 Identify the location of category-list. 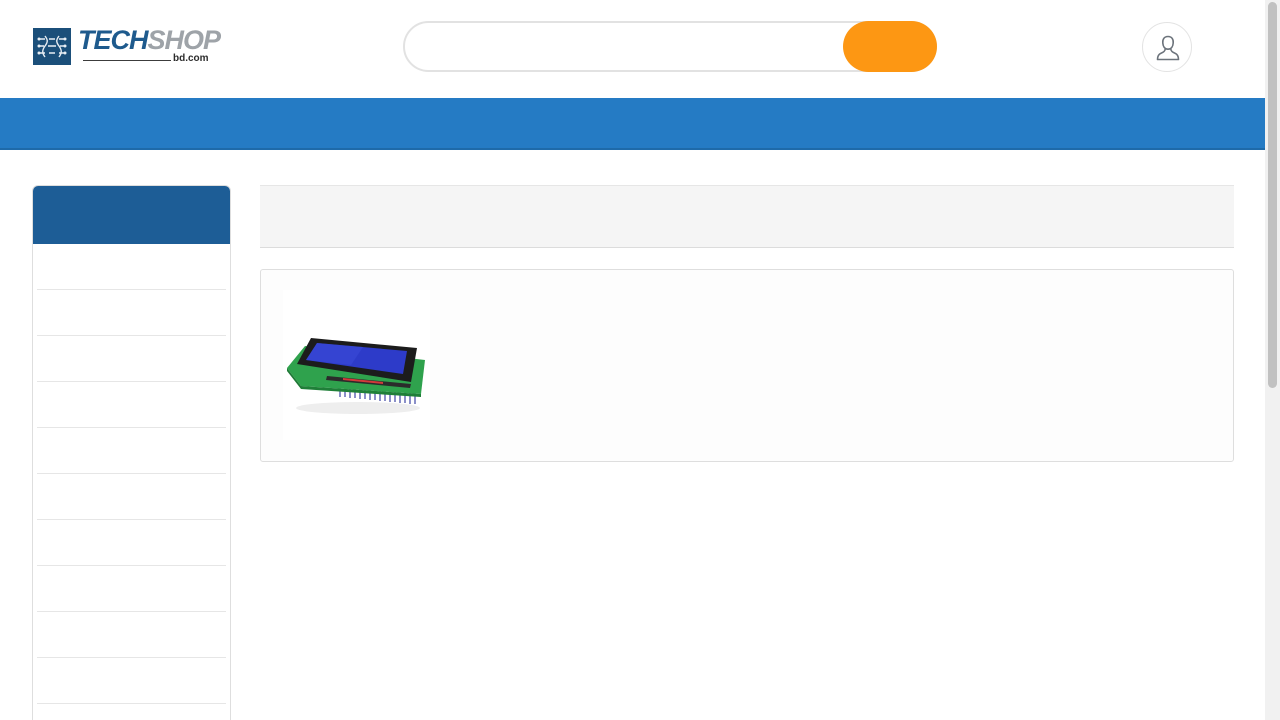
(131, 482).